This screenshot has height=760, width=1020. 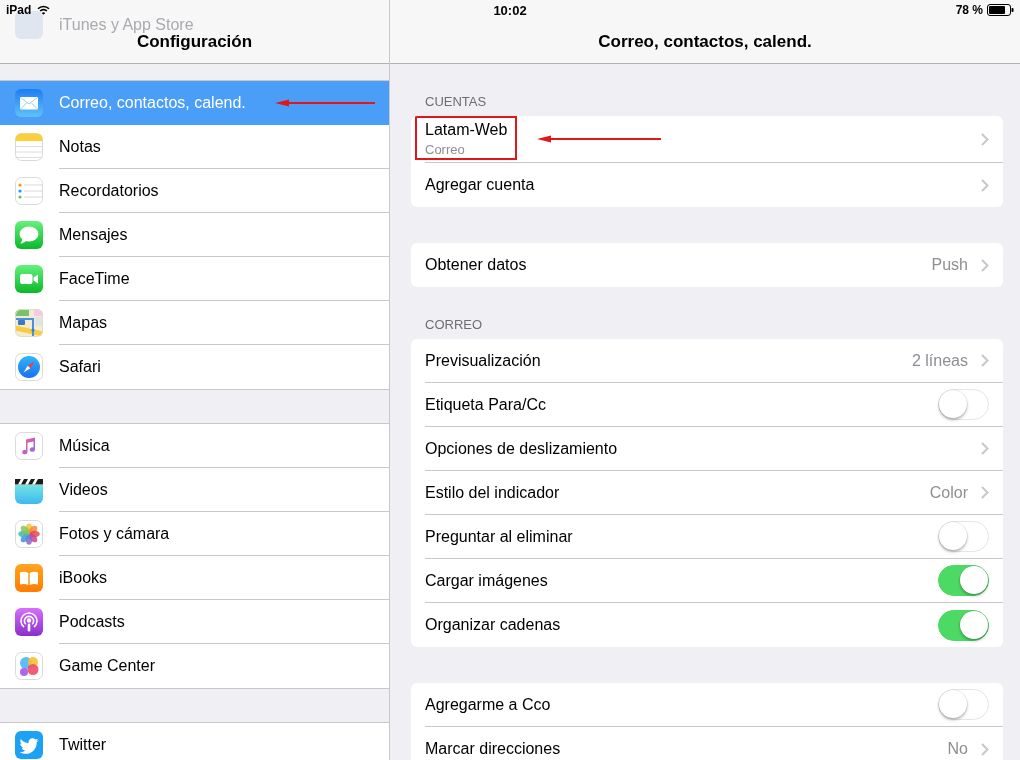 What do you see at coordinates (486, 580) in the screenshot?
I see `row-label: Cargar imágenes` at bounding box center [486, 580].